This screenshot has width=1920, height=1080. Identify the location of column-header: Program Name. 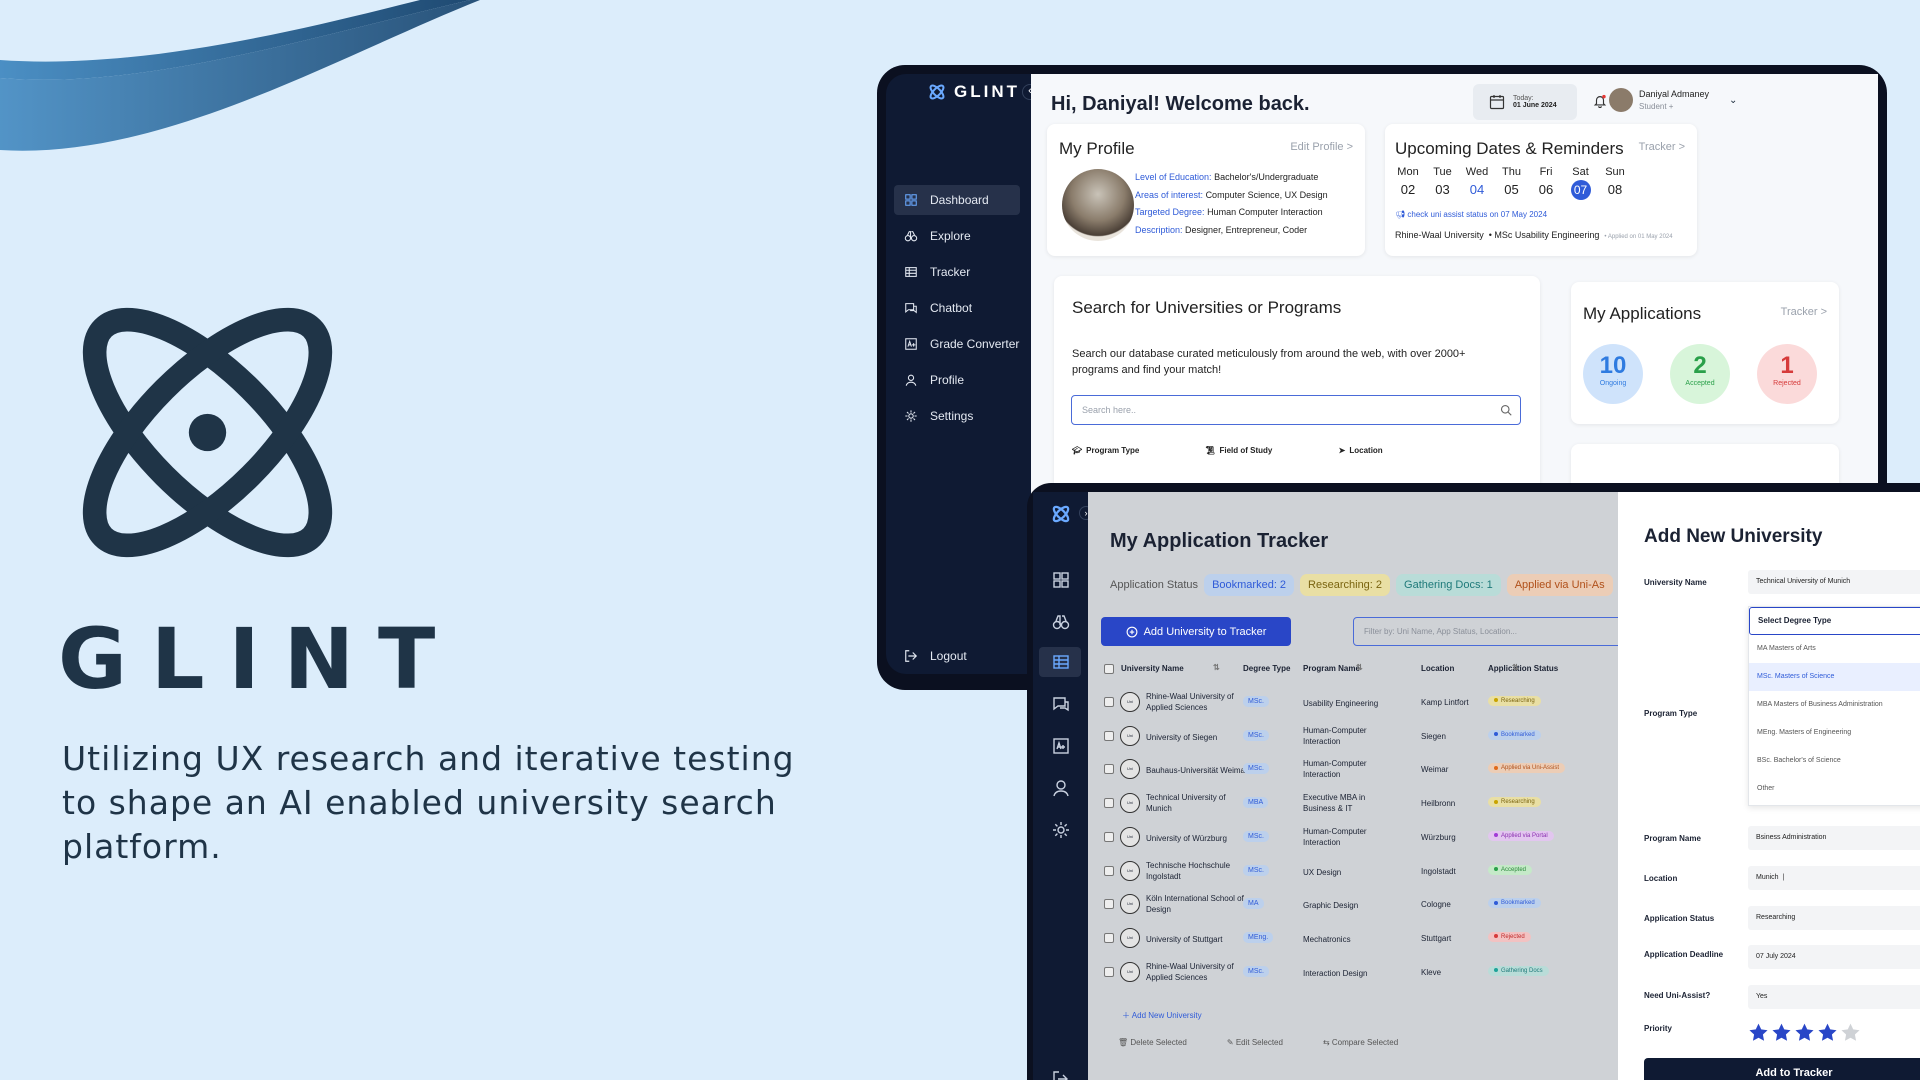
(1331, 668).